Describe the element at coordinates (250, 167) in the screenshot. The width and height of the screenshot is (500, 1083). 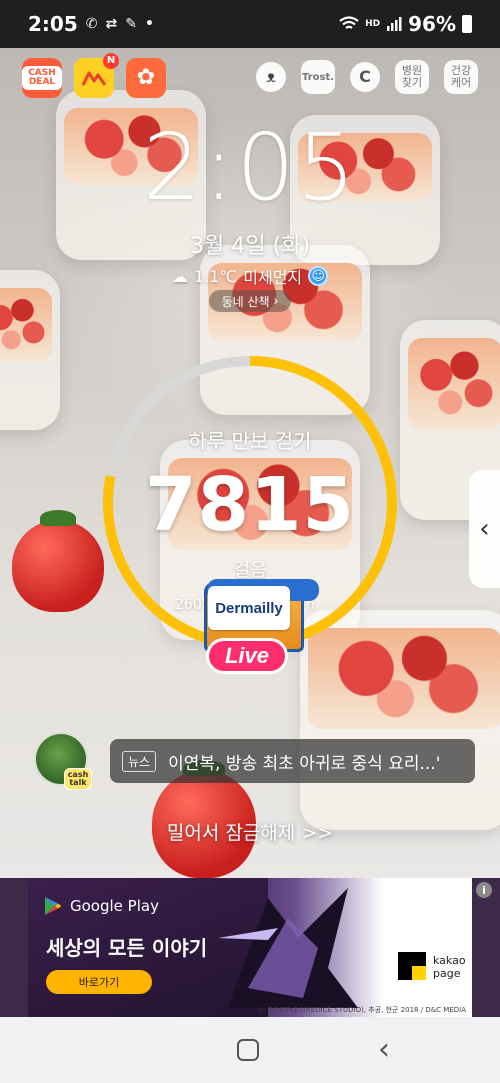
I see `lockscreen-clock: 2:05` at that location.